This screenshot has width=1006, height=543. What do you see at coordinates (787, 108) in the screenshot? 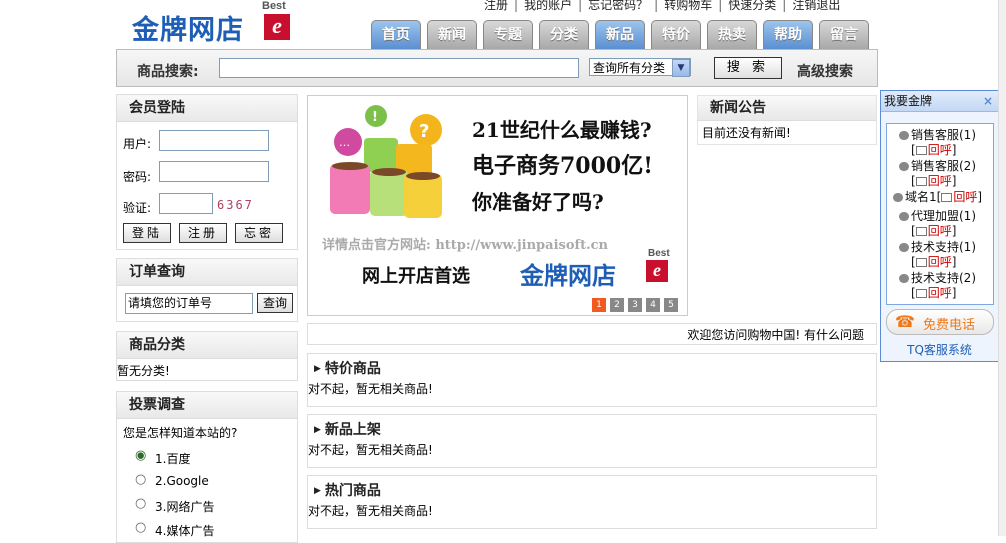
I see `news-title: 新闻公告` at bounding box center [787, 108].